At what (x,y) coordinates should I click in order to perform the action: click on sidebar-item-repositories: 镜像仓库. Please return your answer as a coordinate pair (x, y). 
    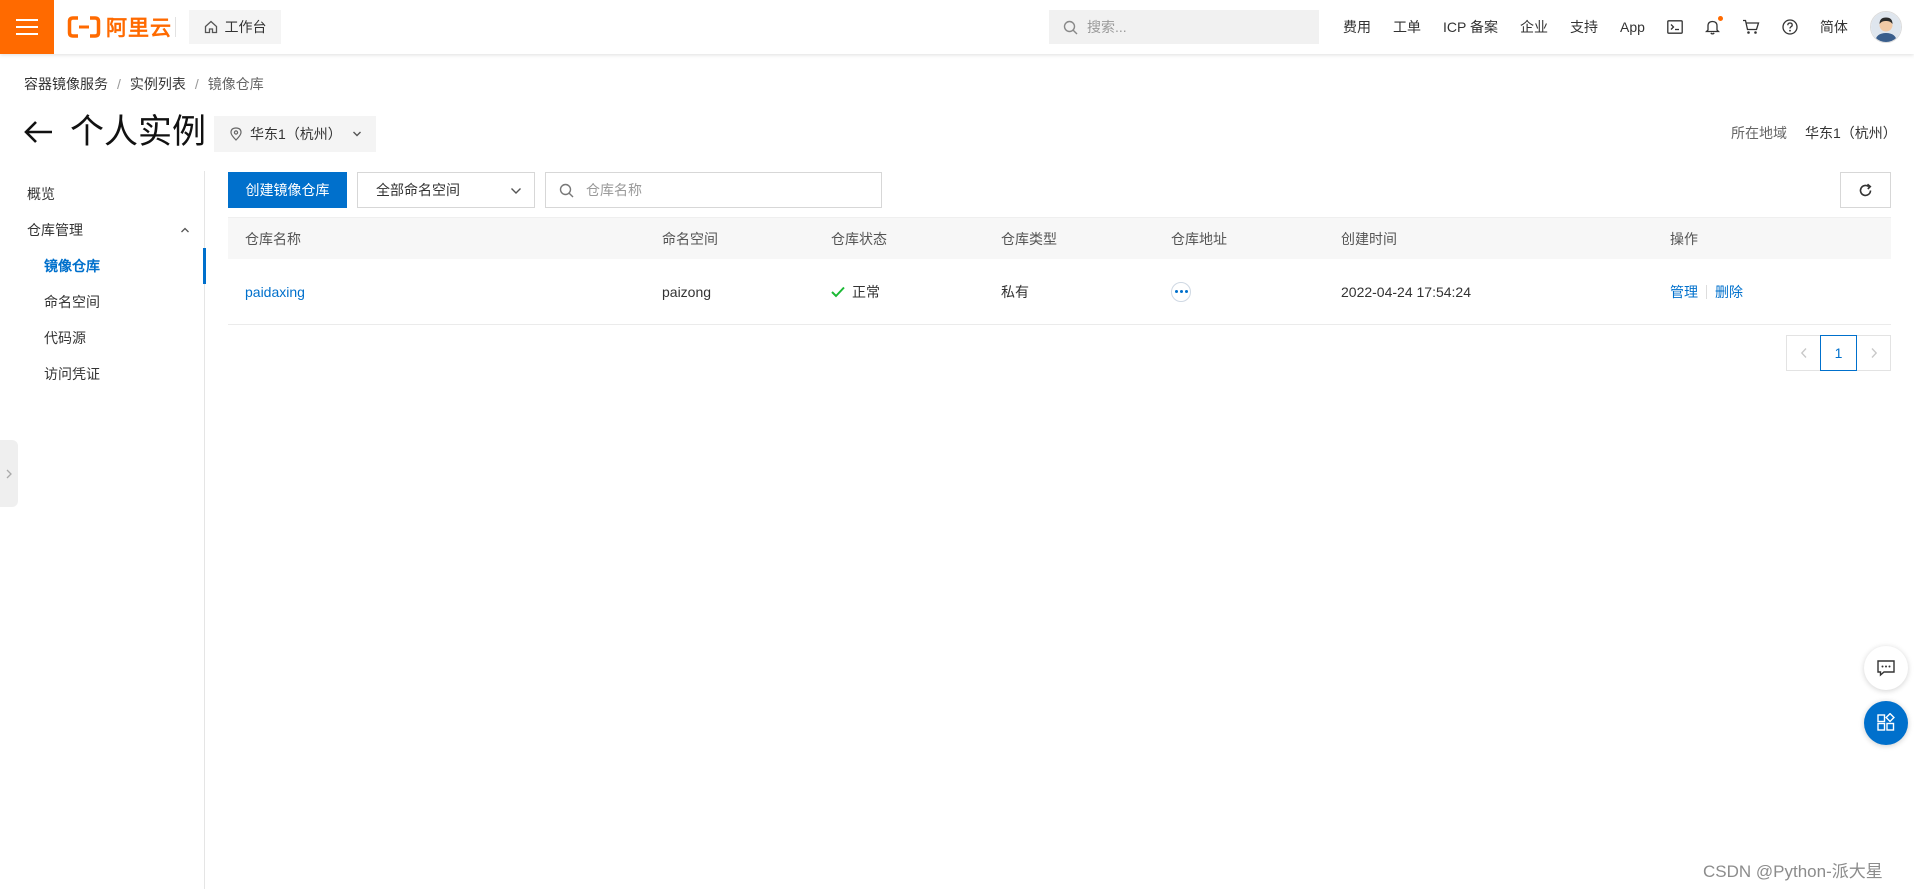
    Looking at the image, I should click on (103, 266).